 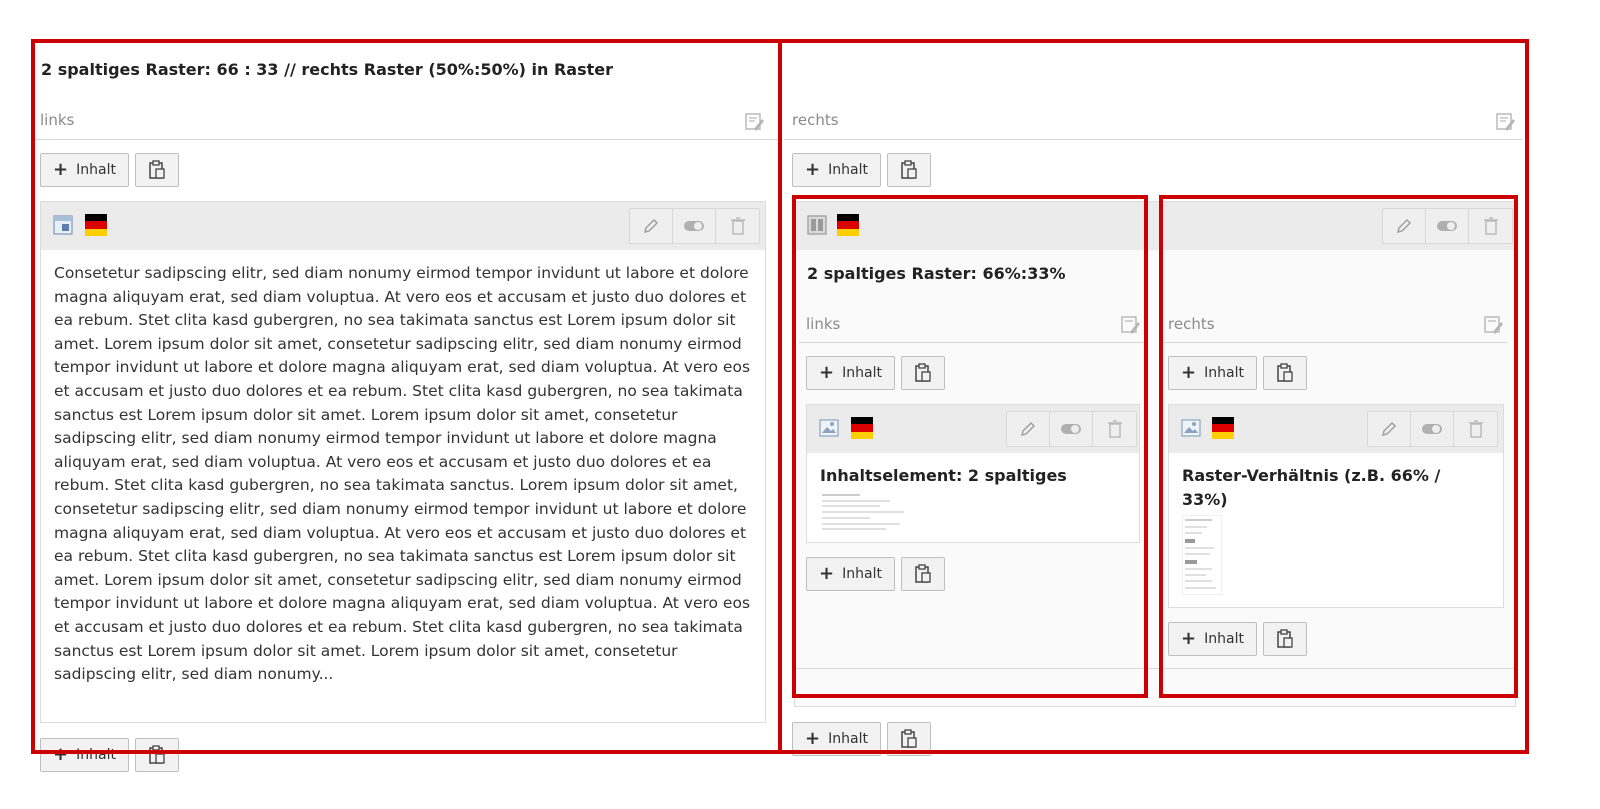 I want to click on nested-grid-title: 2 spaltiges Raster: 66%:33%, so click(x=936, y=273).